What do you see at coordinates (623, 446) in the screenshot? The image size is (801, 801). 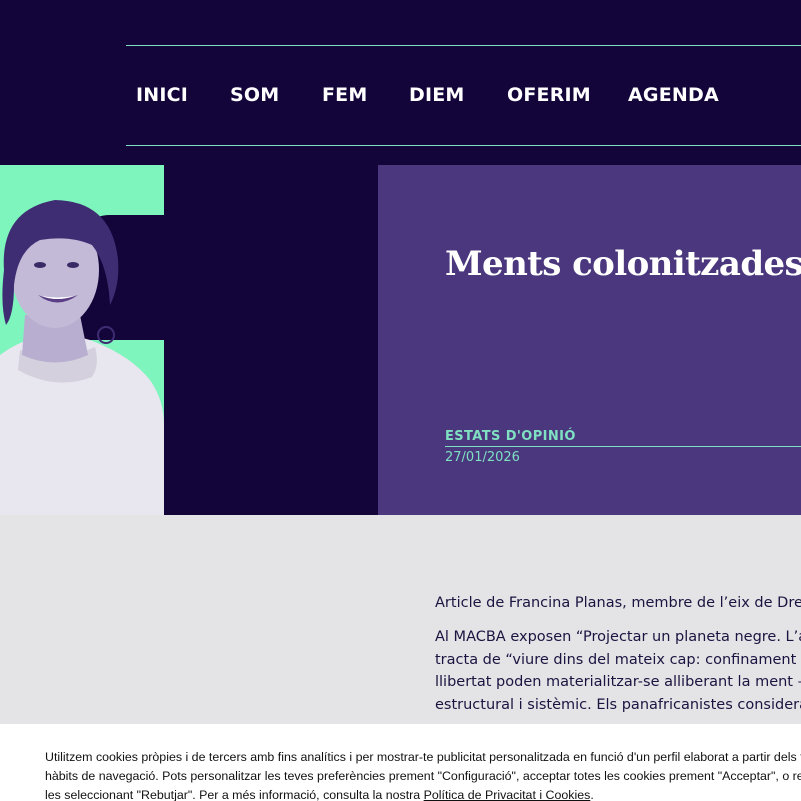 I see `divider` at bounding box center [623, 446].